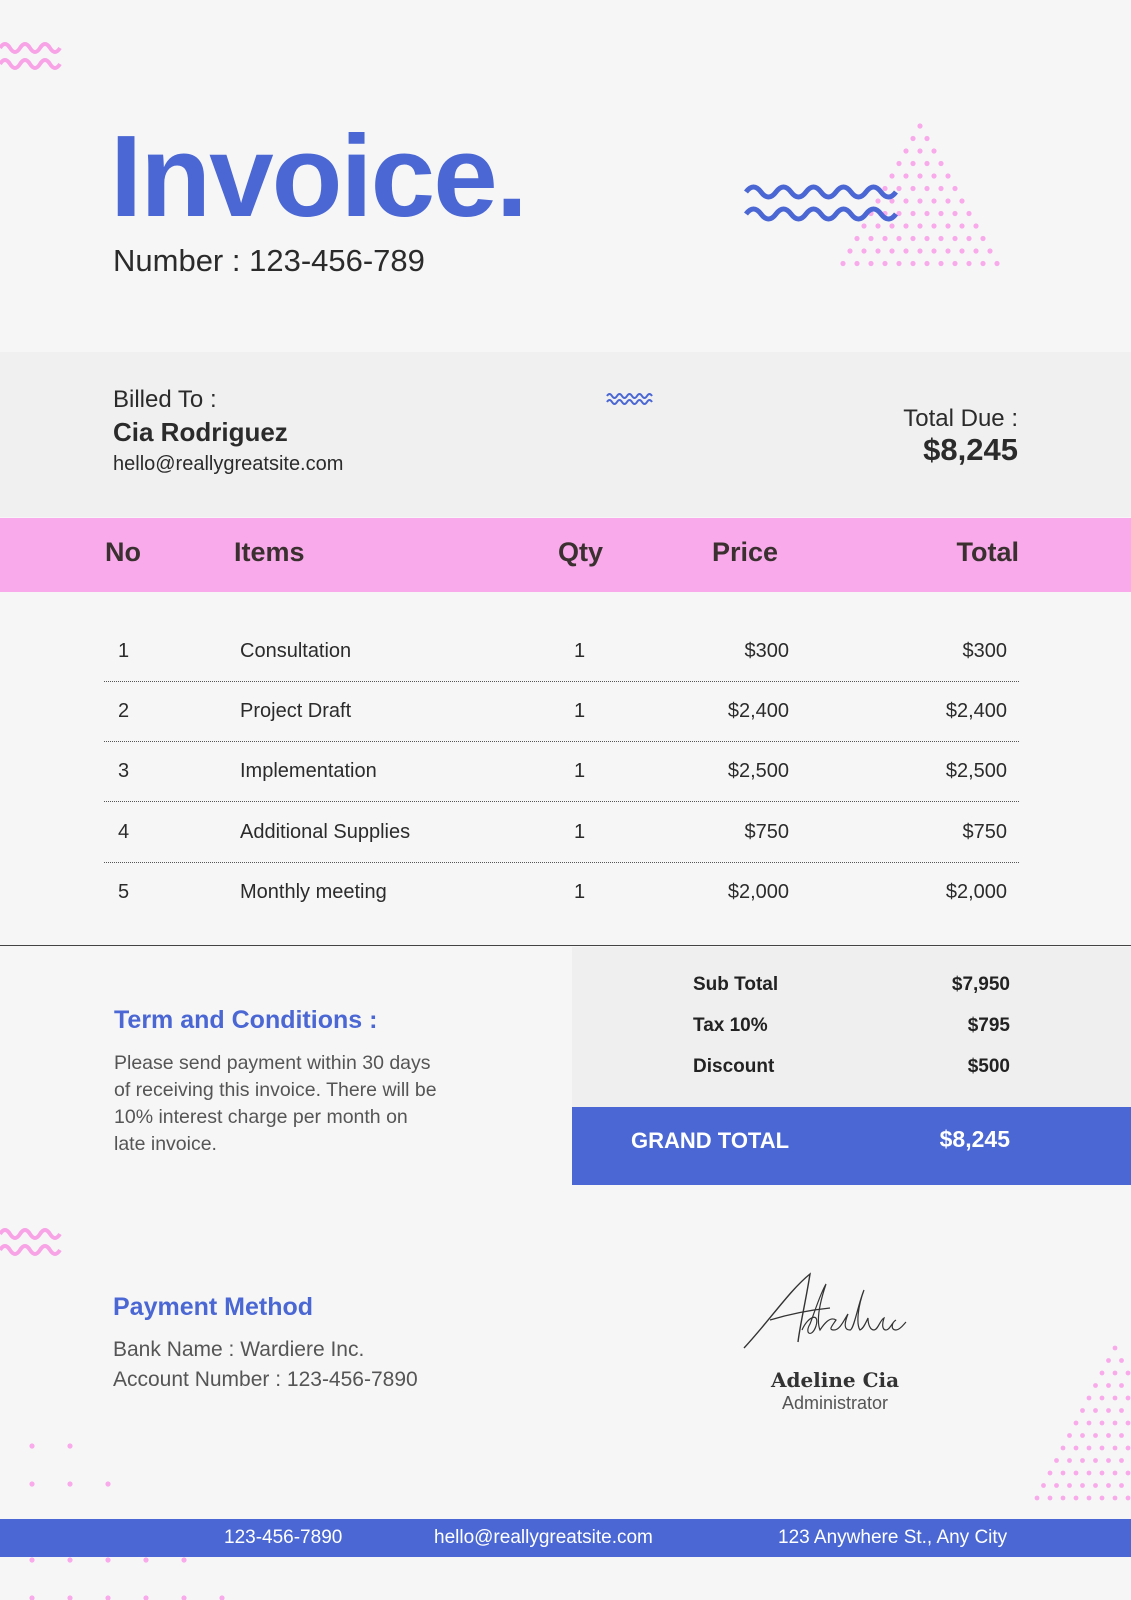 The height and width of the screenshot is (1600, 1131). What do you see at coordinates (976, 771) in the screenshot?
I see `row-total: $2,500` at bounding box center [976, 771].